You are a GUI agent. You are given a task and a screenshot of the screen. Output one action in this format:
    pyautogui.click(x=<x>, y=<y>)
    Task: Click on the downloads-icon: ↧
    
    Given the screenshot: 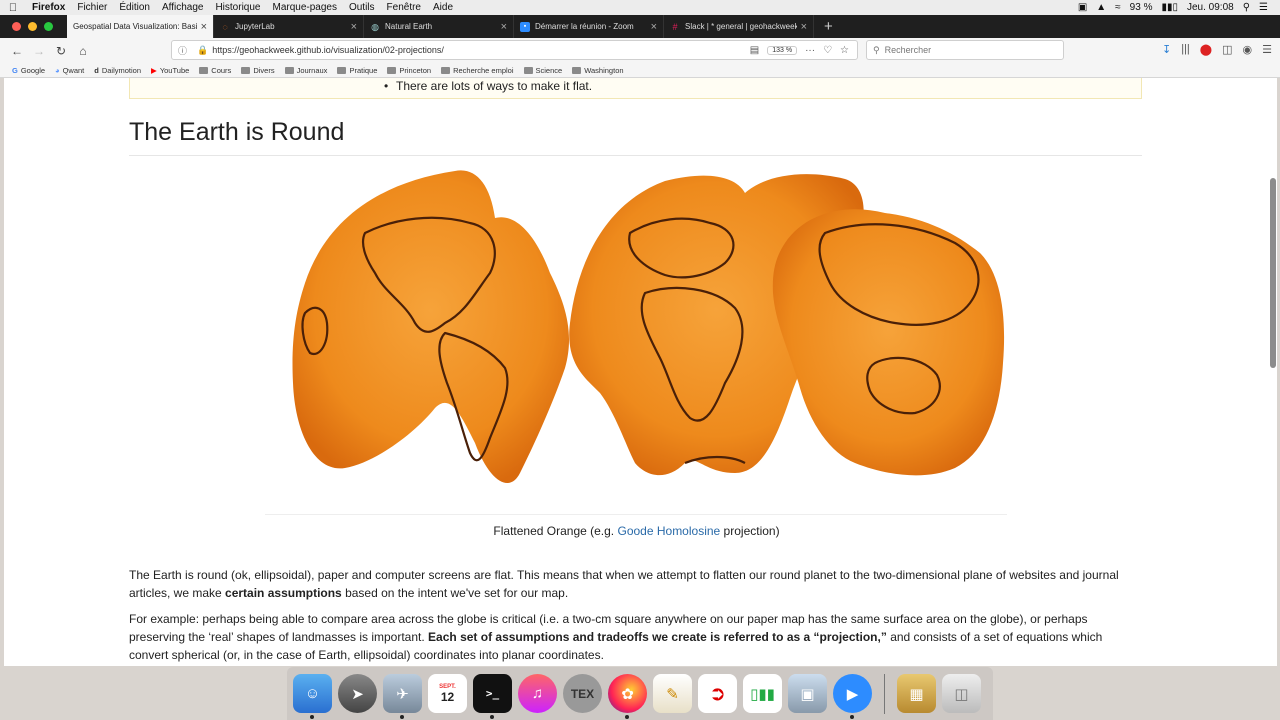 What is the action you would take?
    pyautogui.click(x=1166, y=49)
    